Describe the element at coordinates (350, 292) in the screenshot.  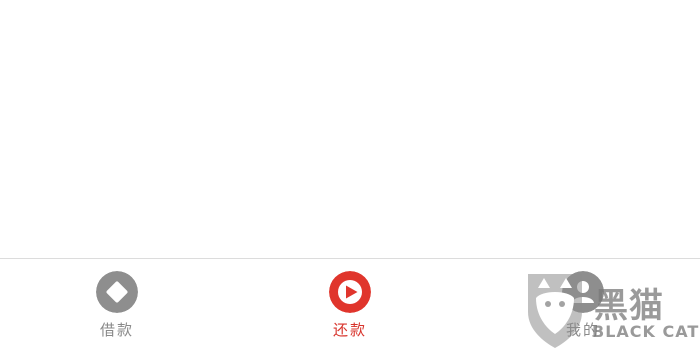
I see `play-circle-icon` at that location.